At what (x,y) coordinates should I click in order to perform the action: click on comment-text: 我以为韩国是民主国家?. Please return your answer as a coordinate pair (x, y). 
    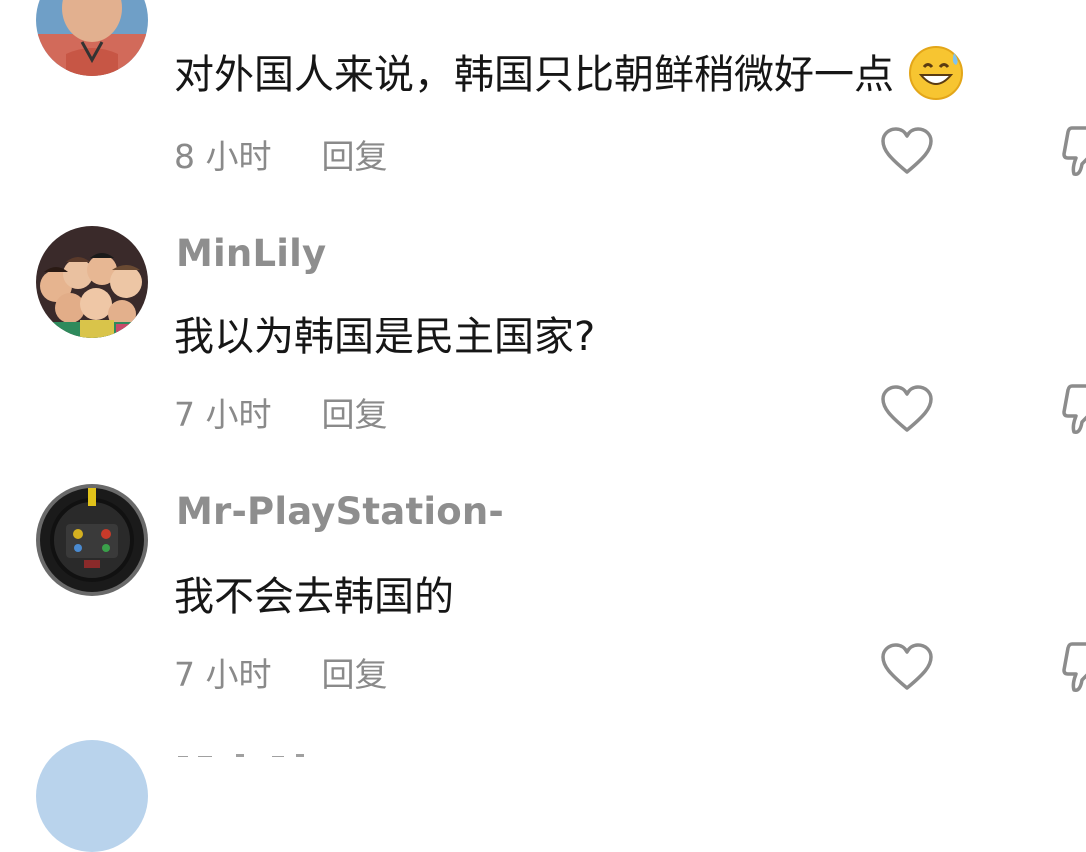
    Looking at the image, I should click on (385, 337).